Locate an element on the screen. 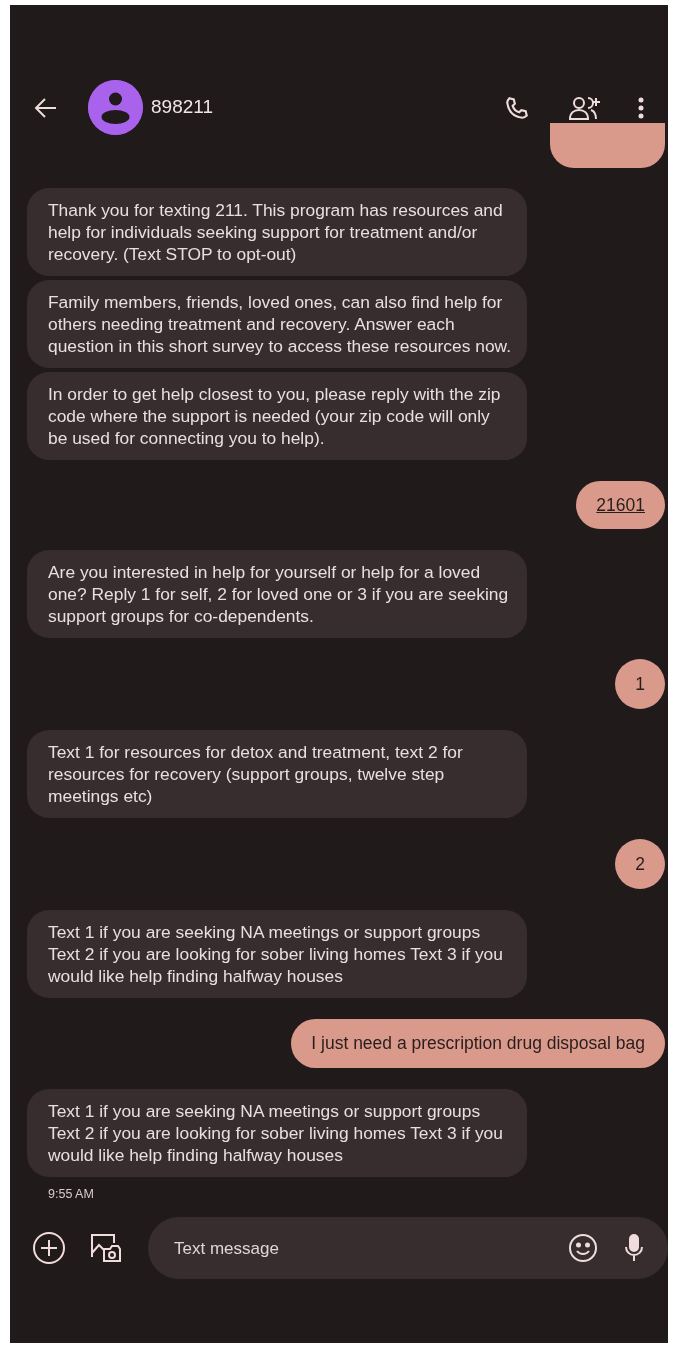  more-icon is located at coordinates (641, 107).